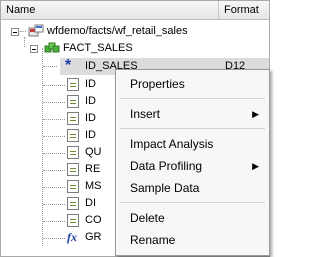 This screenshot has width=320, height=257. Describe the element at coordinates (166, 166) in the screenshot. I see `menu-item-label: Data Profiling` at that location.